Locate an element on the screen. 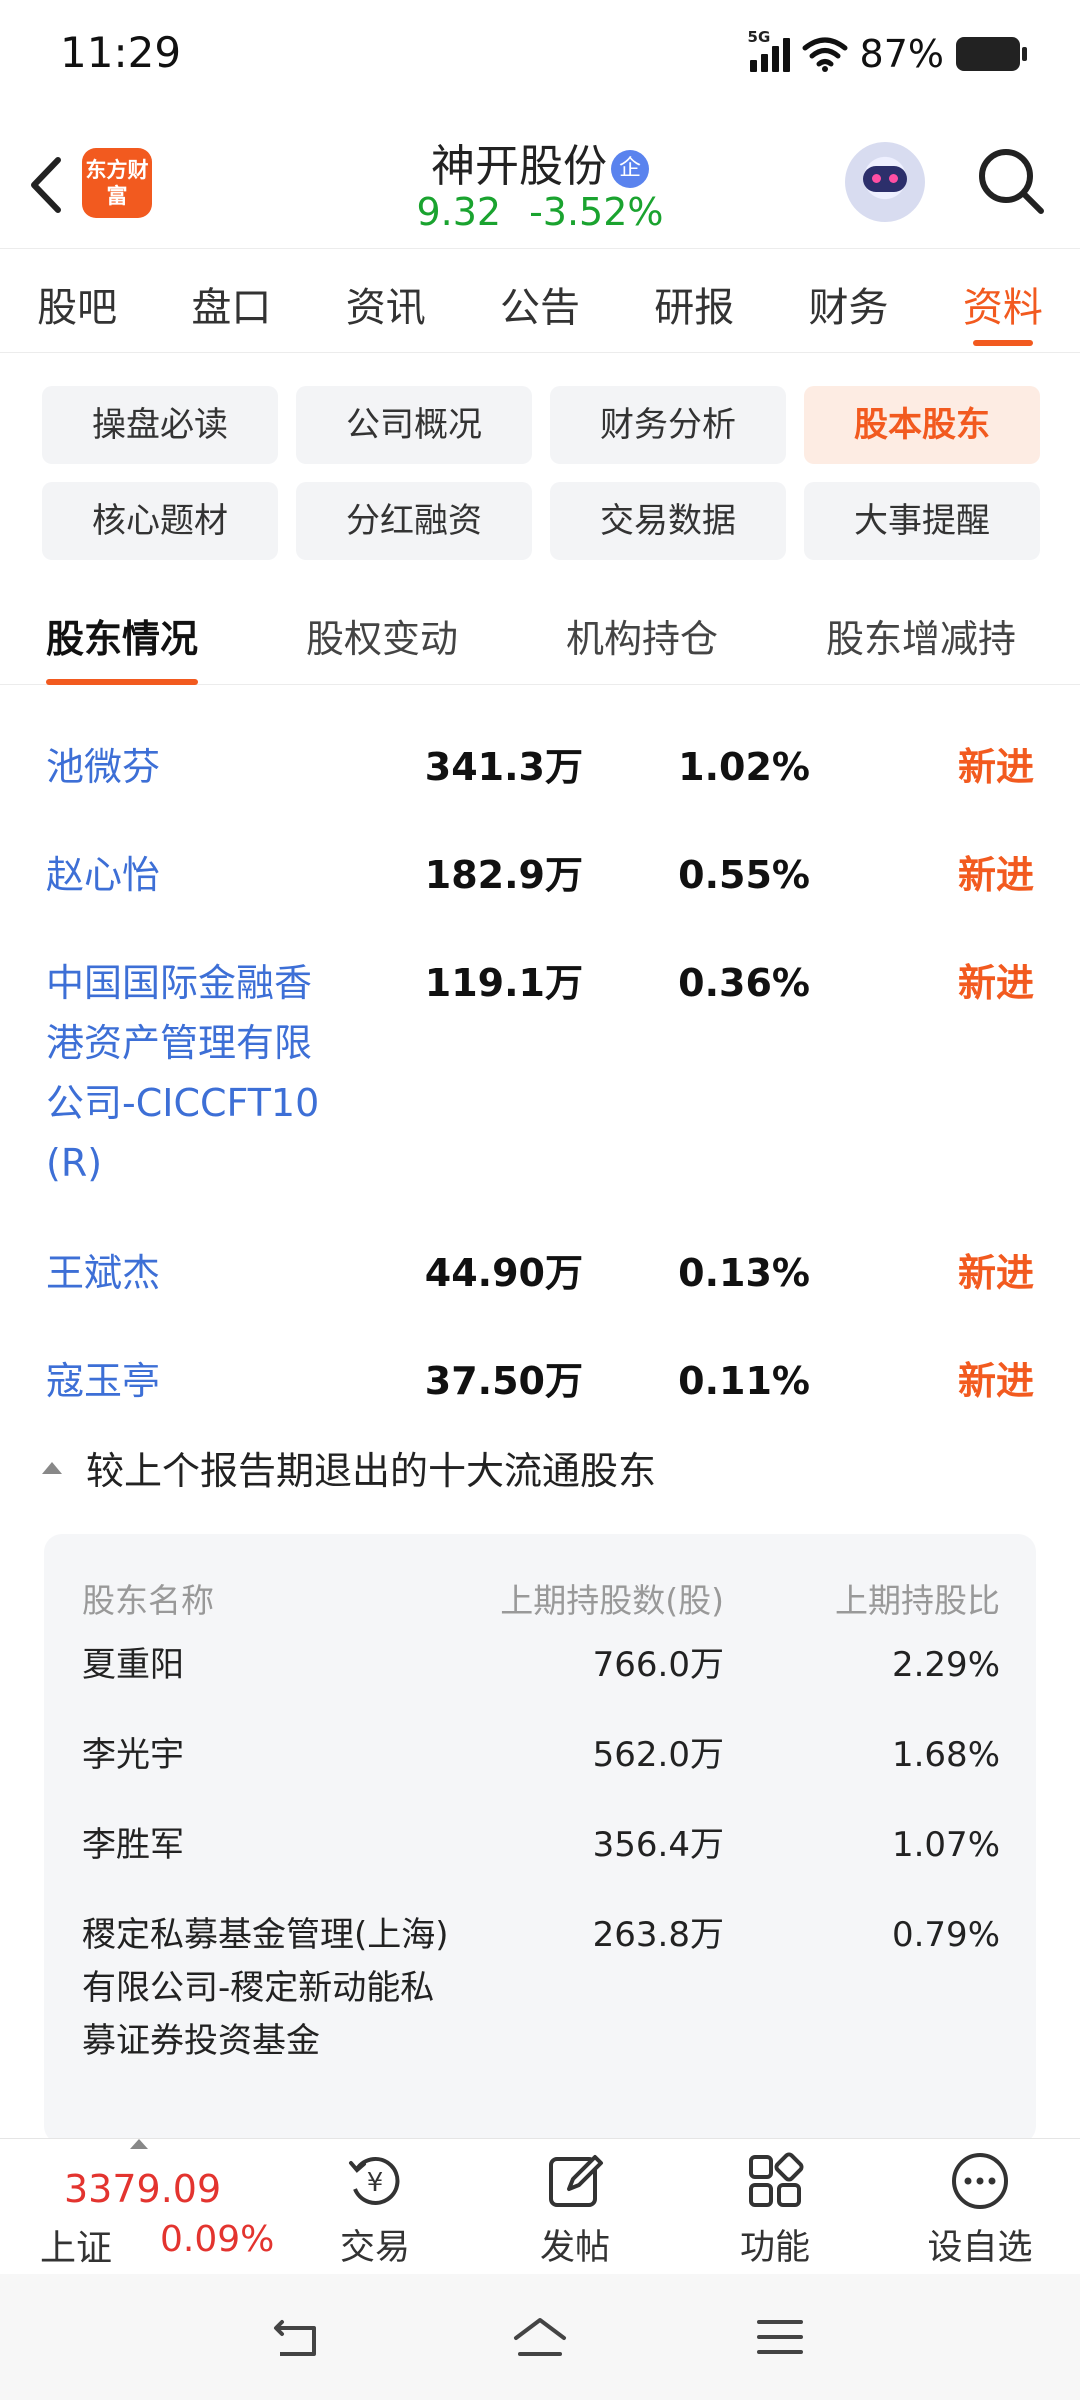 This screenshot has height=2400, width=1080. functions-label: 功能 is located at coordinates (774, 2248).